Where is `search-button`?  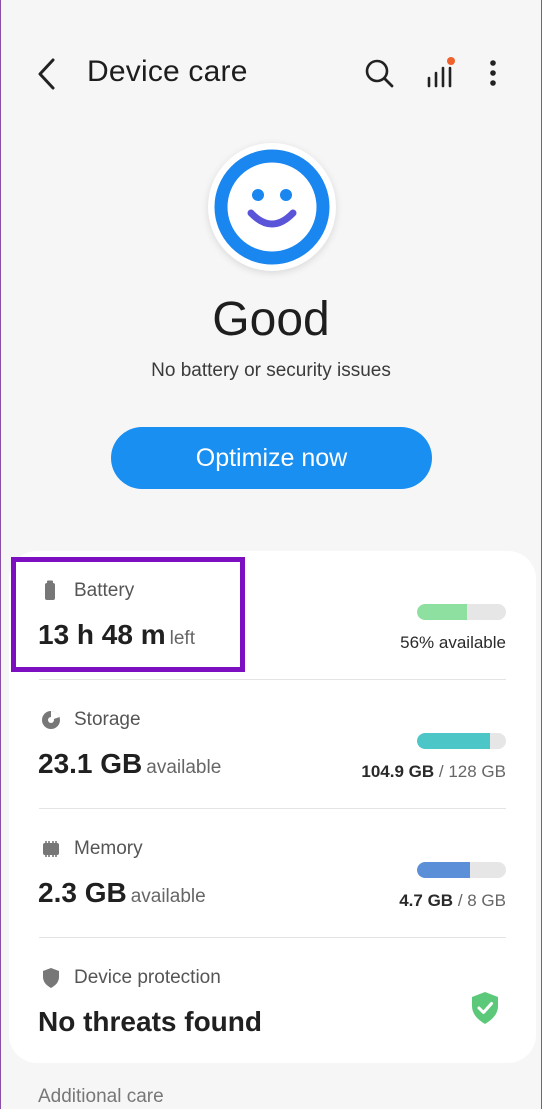 search-button is located at coordinates (380, 74).